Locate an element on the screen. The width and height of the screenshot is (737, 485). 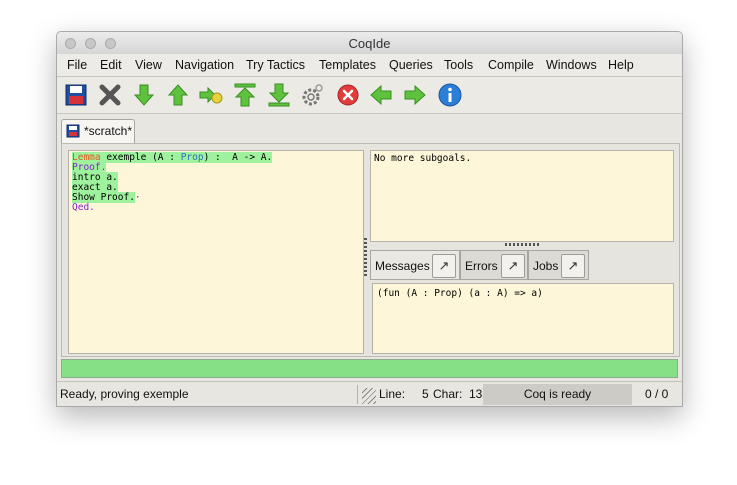
messages-panel: (fun (A : Prop) (a : A) => a) is located at coordinates (523, 318).